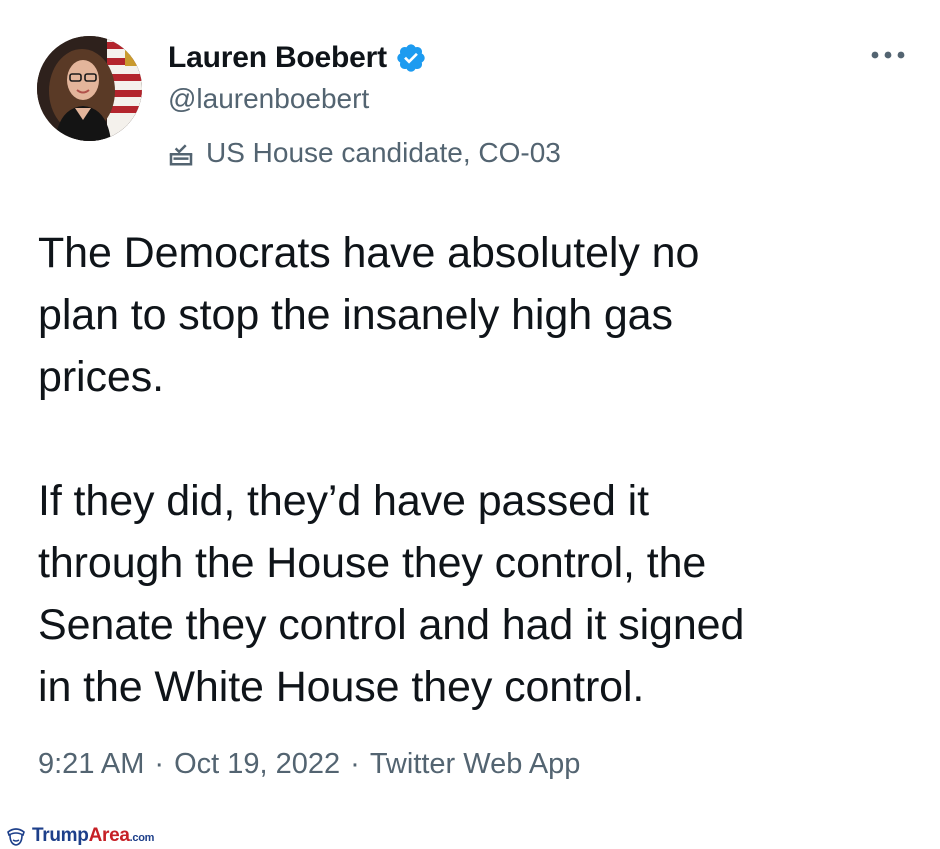 The height and width of the screenshot is (849, 940). Describe the element at coordinates (268, 99) in the screenshot. I see `author-handle: @laurenboebert` at that location.